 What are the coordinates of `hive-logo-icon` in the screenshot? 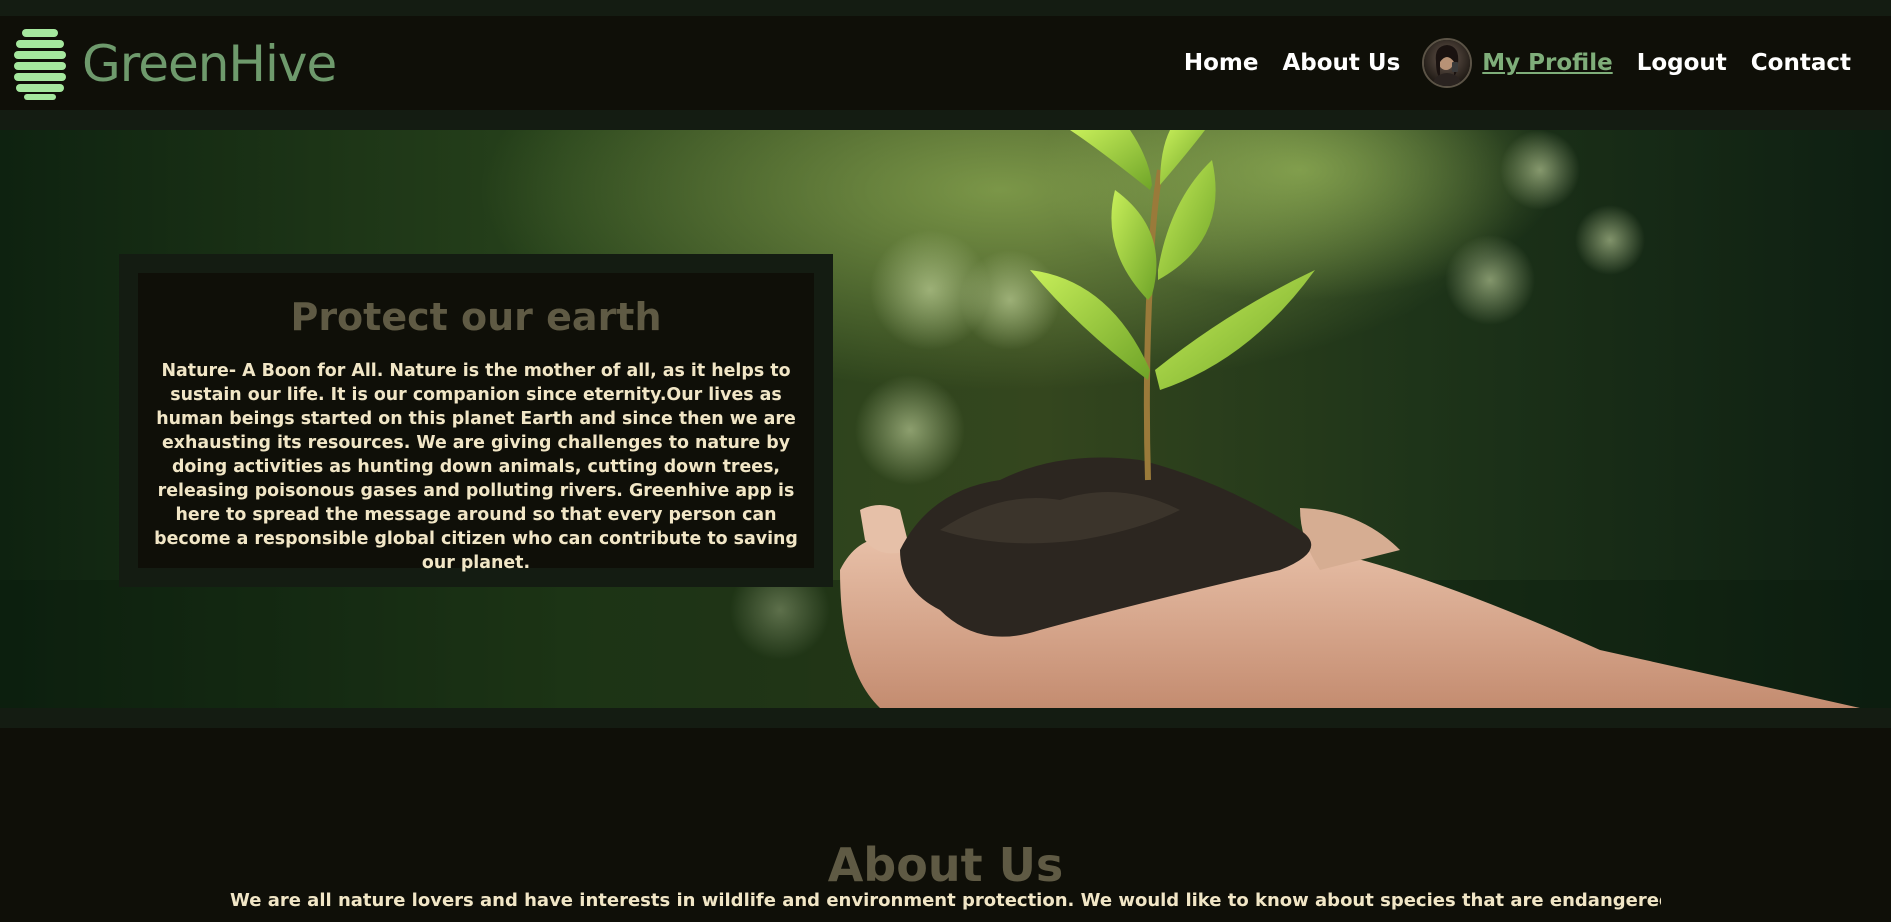 It's located at (40, 64).